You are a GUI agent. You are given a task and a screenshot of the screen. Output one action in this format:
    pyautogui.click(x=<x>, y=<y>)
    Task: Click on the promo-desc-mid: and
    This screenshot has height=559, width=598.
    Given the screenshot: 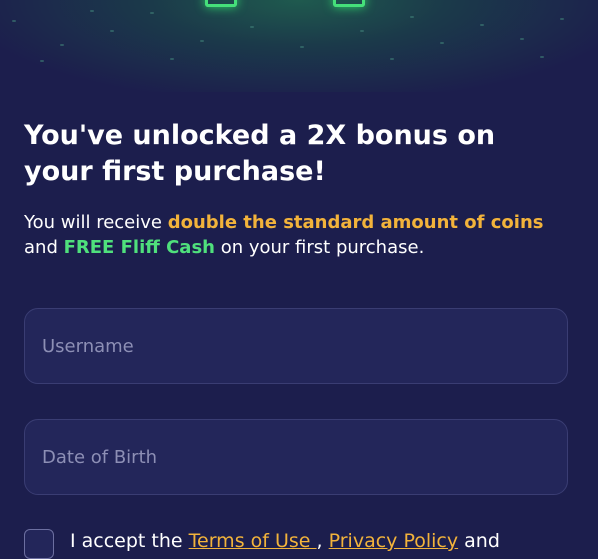 What is the action you would take?
    pyautogui.click(x=44, y=247)
    